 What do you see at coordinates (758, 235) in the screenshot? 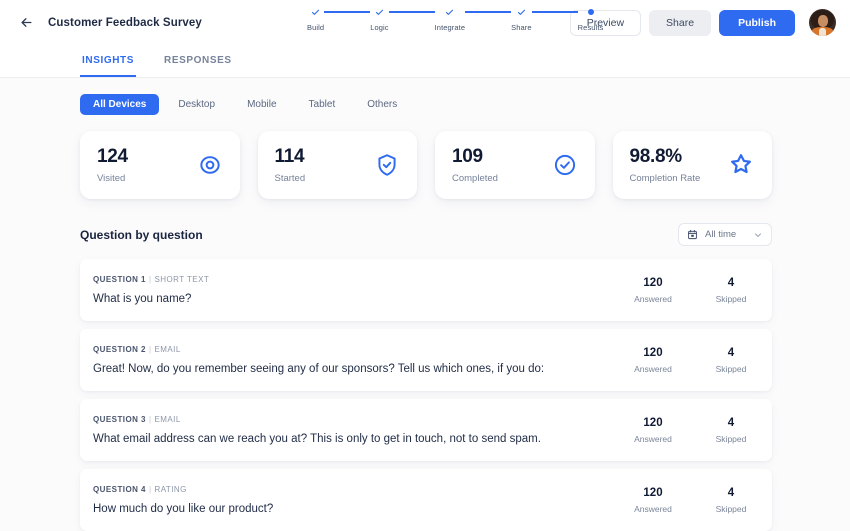
I see `chevron-down-icon` at bounding box center [758, 235].